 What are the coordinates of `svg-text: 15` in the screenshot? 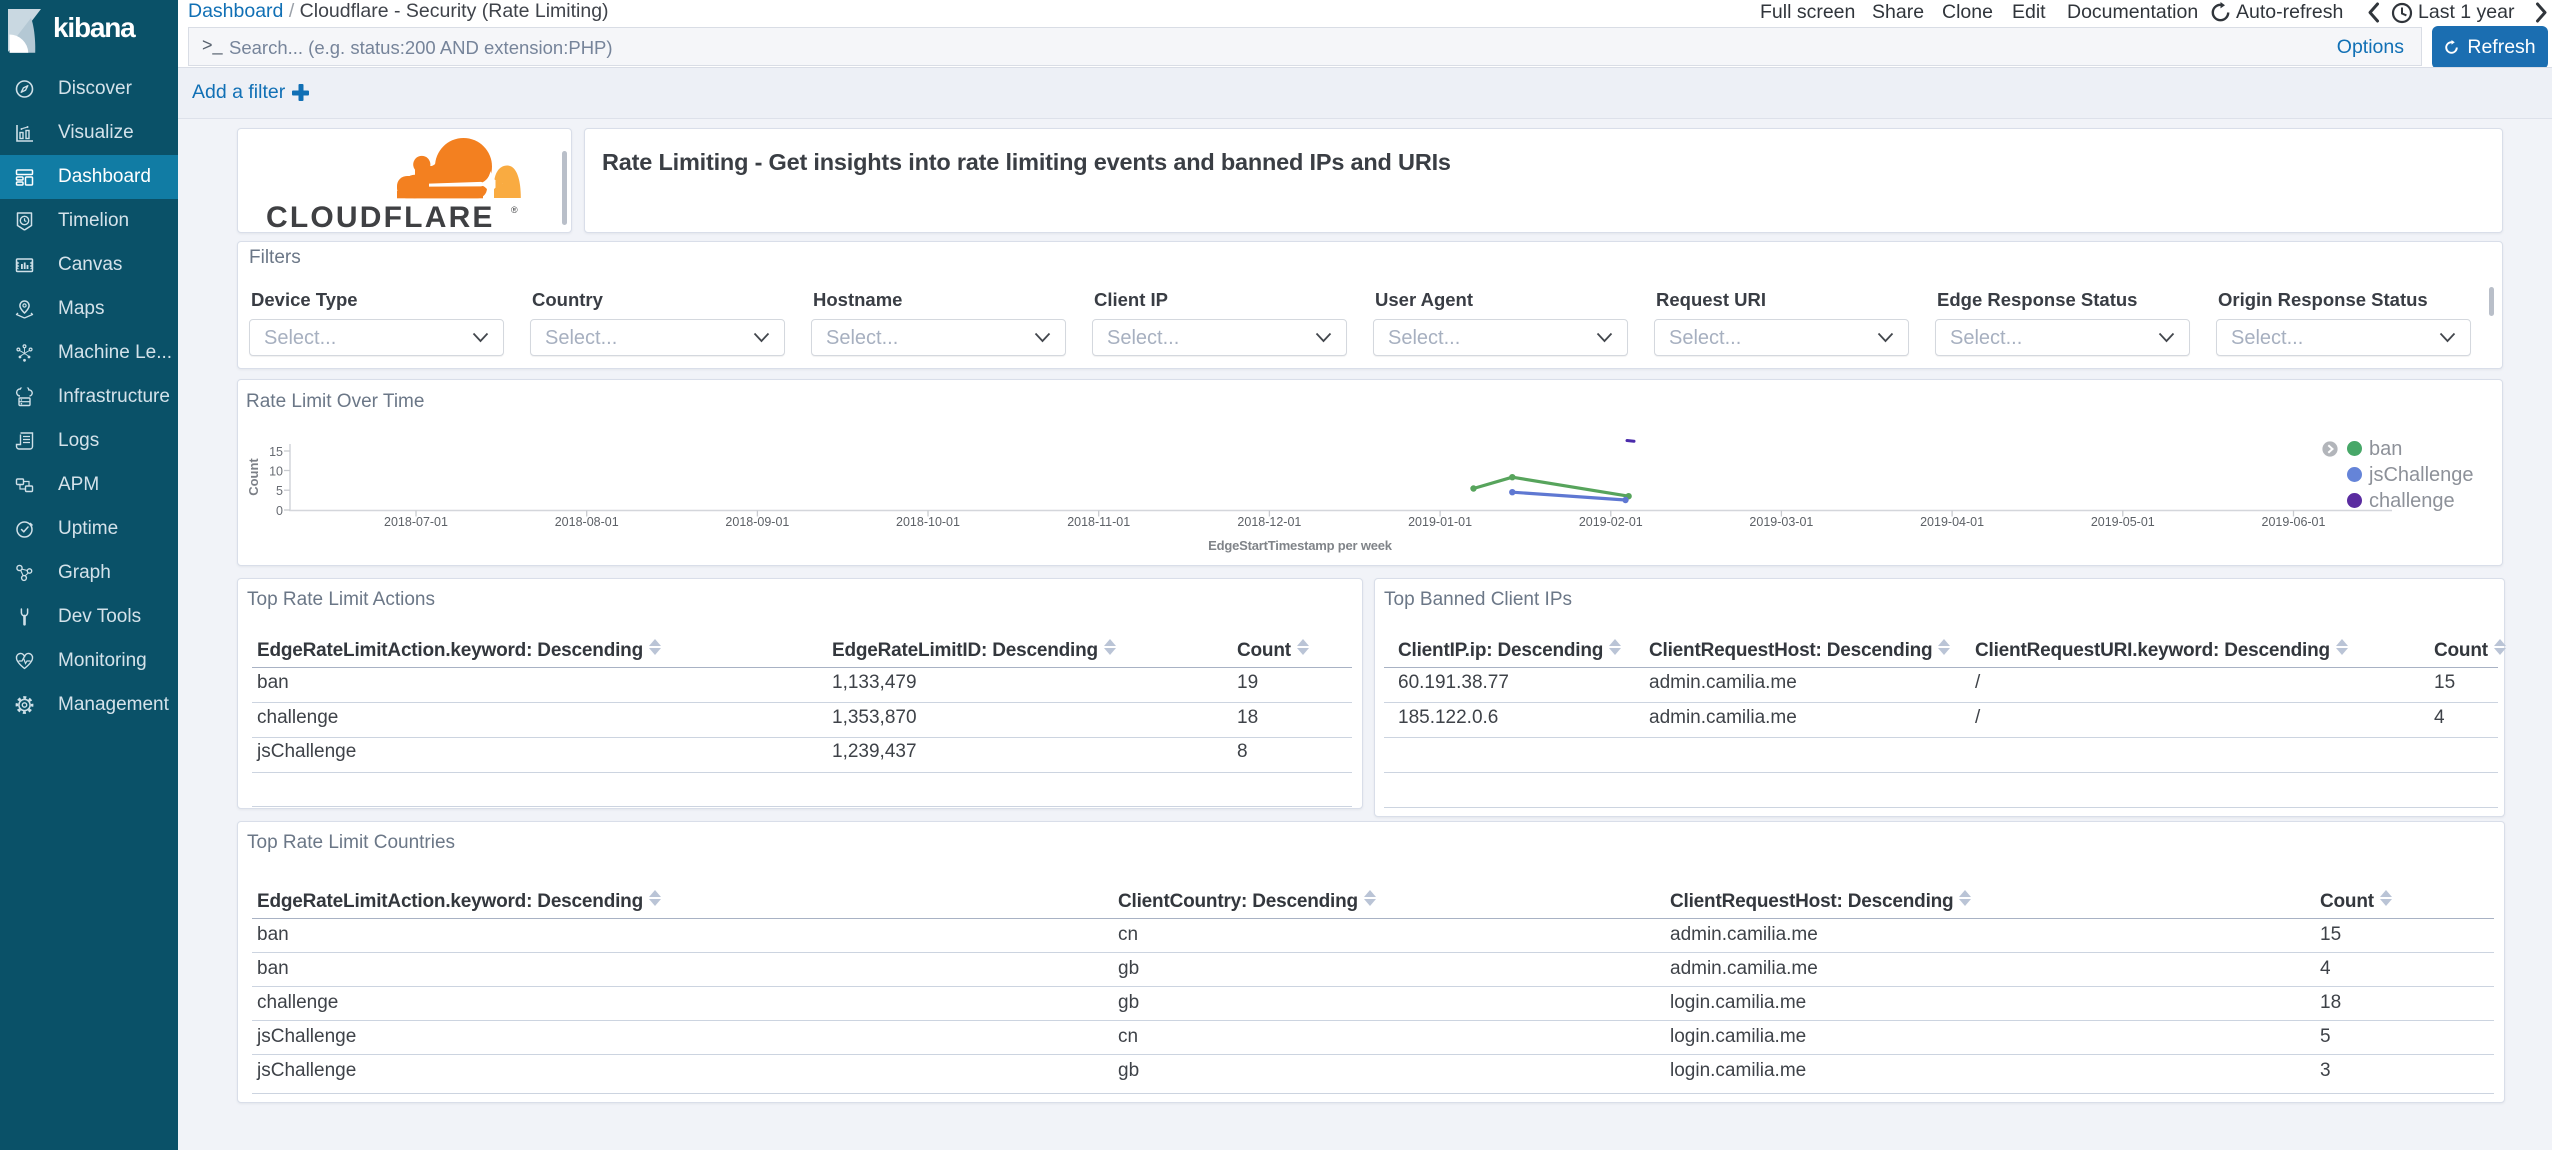 It's located at (276, 452).